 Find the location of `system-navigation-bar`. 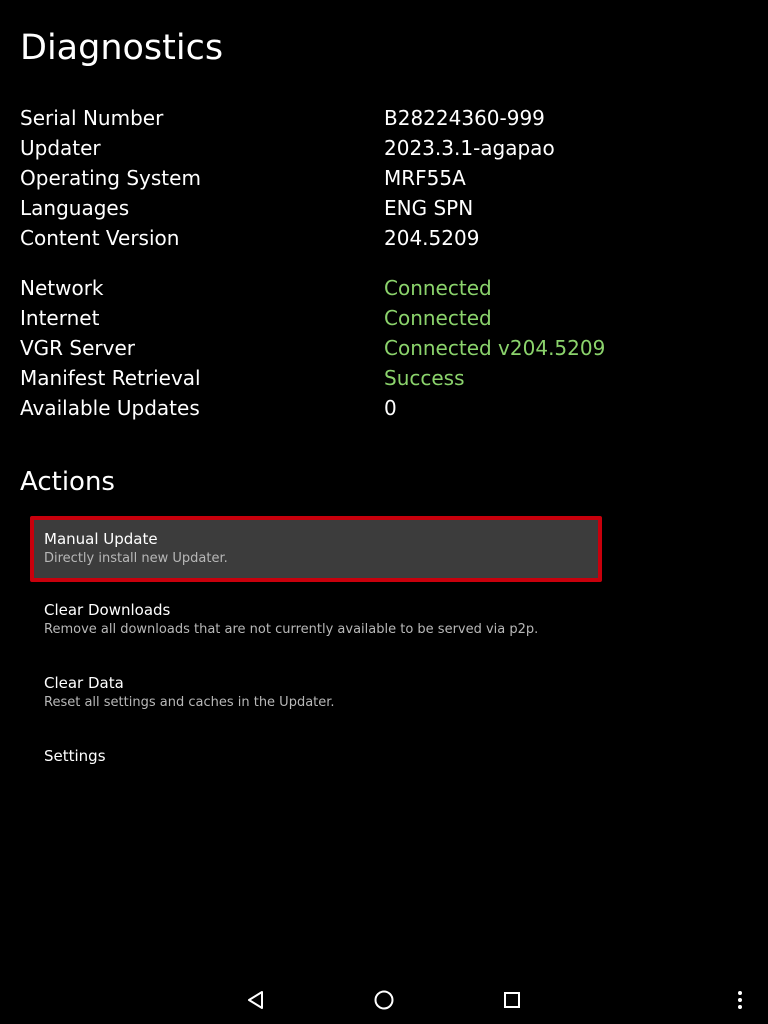

system-navigation-bar is located at coordinates (384, 1000).